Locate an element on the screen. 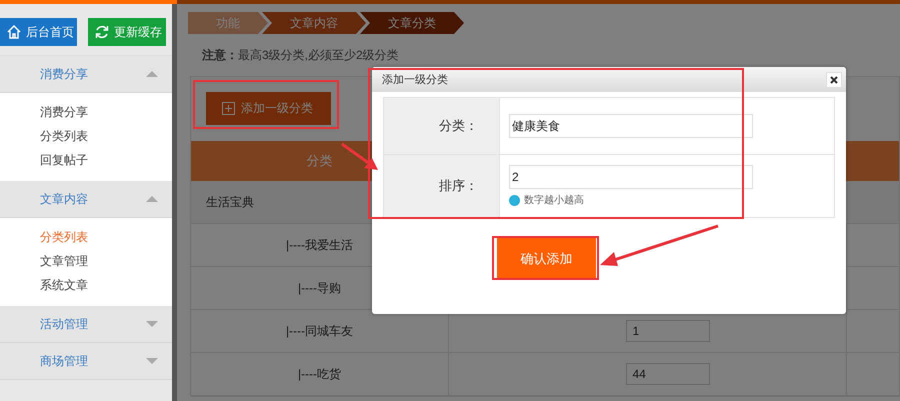  notice-text: 注意：最高3级分类,必须至少2级分类 is located at coordinates (301, 55).